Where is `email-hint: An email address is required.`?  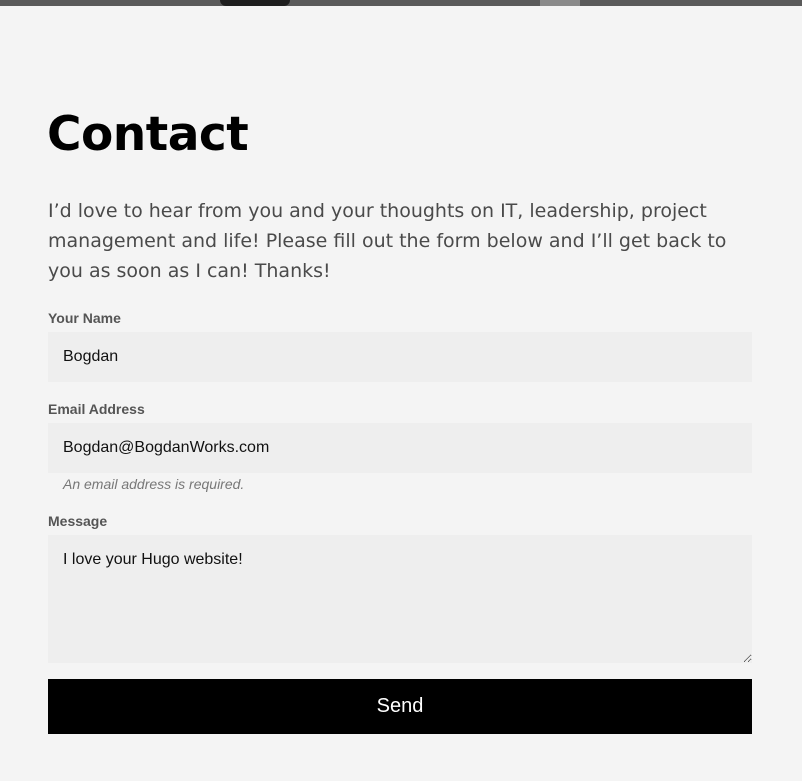 email-hint: An email address is required. is located at coordinates (154, 484).